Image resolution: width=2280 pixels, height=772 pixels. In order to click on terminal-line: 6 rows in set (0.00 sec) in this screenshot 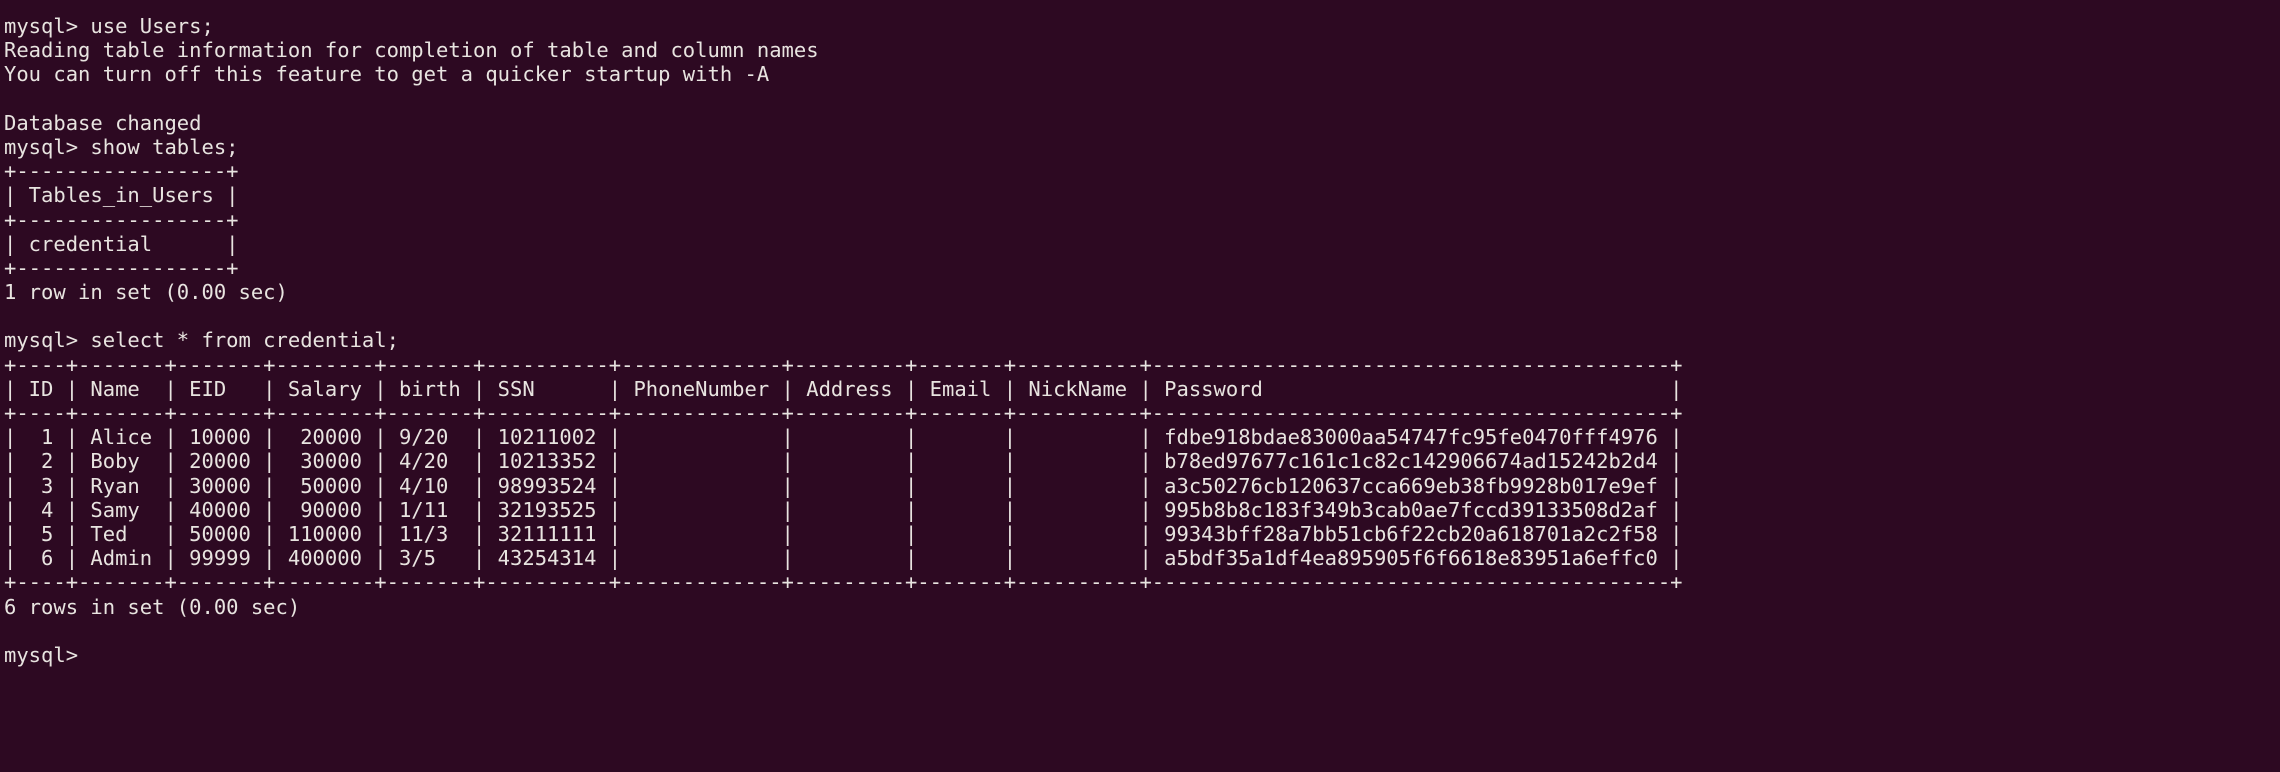, I will do `click(152, 606)`.